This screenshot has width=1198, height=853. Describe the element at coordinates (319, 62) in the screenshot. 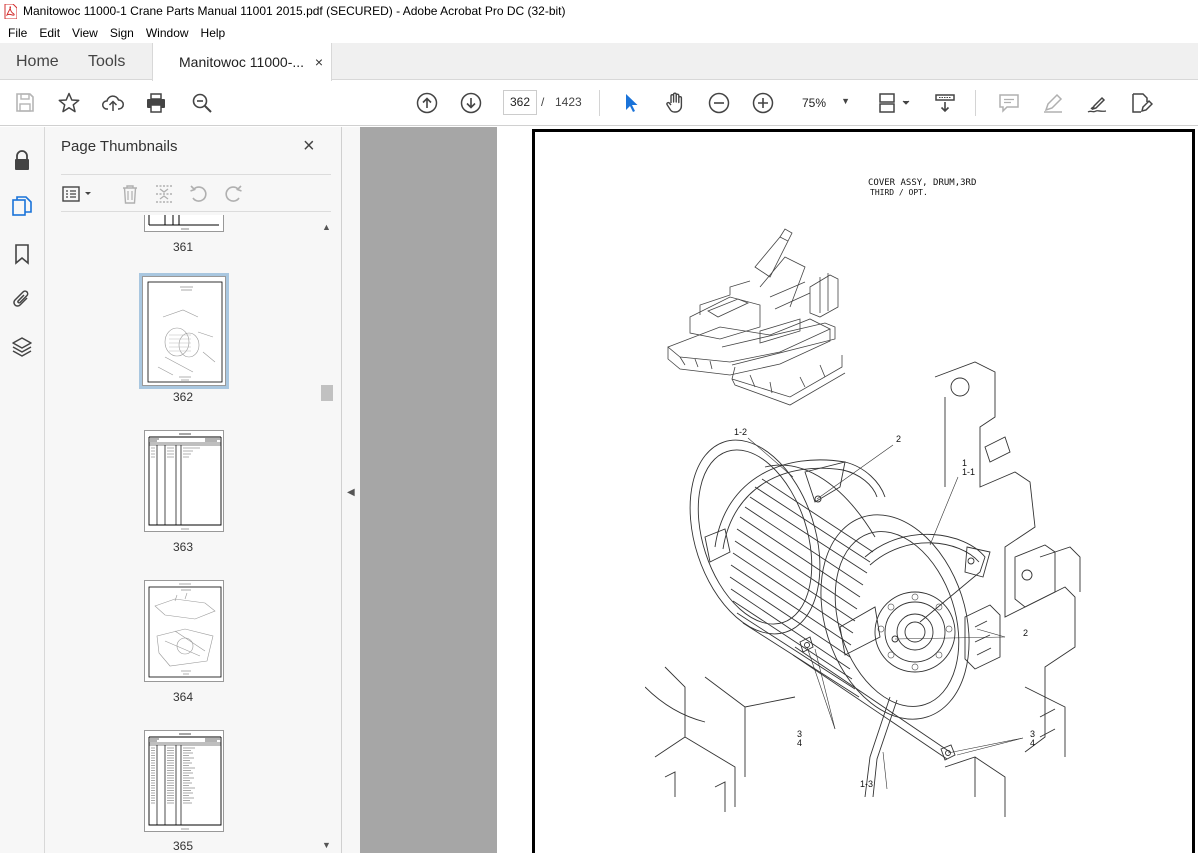

I see `tab-close-icon: ×` at that location.